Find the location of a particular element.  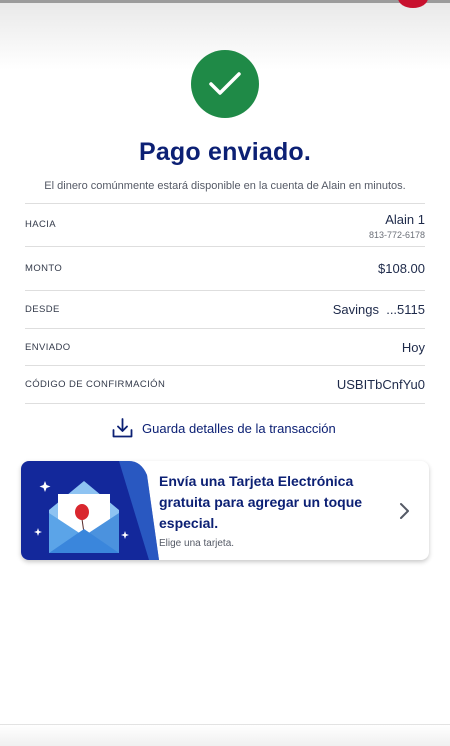

to-label: HACIA is located at coordinates (41, 224).